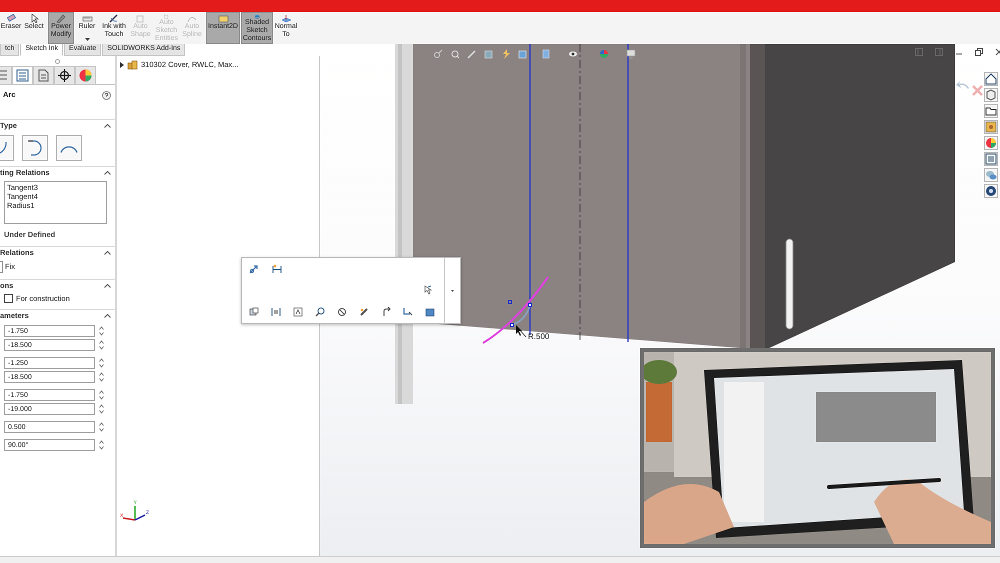  What do you see at coordinates (539, 336) in the screenshot?
I see `dimension-label: R.500` at bounding box center [539, 336].